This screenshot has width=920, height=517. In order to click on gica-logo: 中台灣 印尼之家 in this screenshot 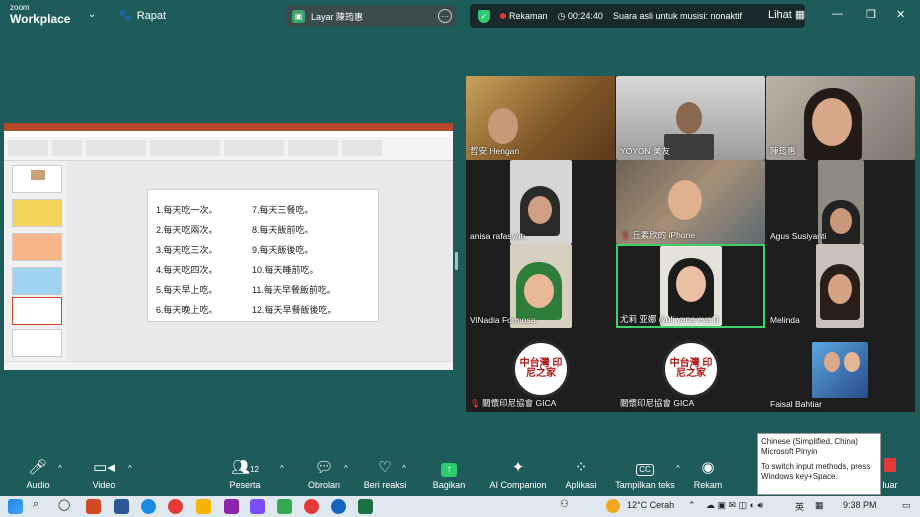, I will do `click(691, 369)`.